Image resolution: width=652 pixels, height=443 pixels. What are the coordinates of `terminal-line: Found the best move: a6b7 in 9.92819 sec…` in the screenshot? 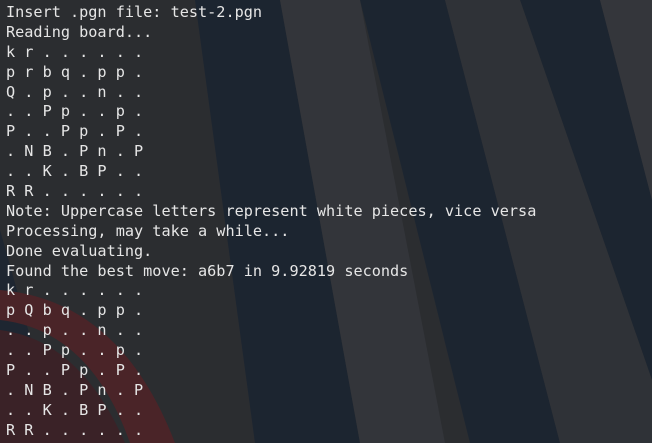 It's located at (207, 270).